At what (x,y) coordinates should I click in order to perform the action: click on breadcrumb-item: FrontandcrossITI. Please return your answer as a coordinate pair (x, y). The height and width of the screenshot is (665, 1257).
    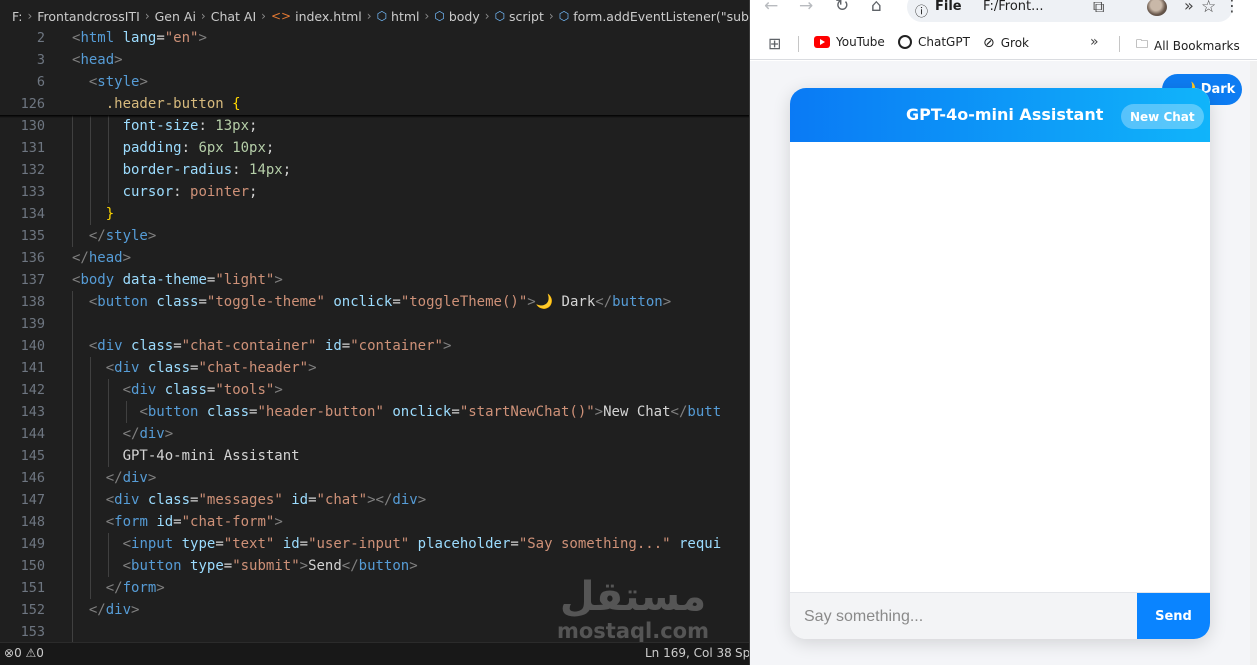
    Looking at the image, I should click on (88, 16).